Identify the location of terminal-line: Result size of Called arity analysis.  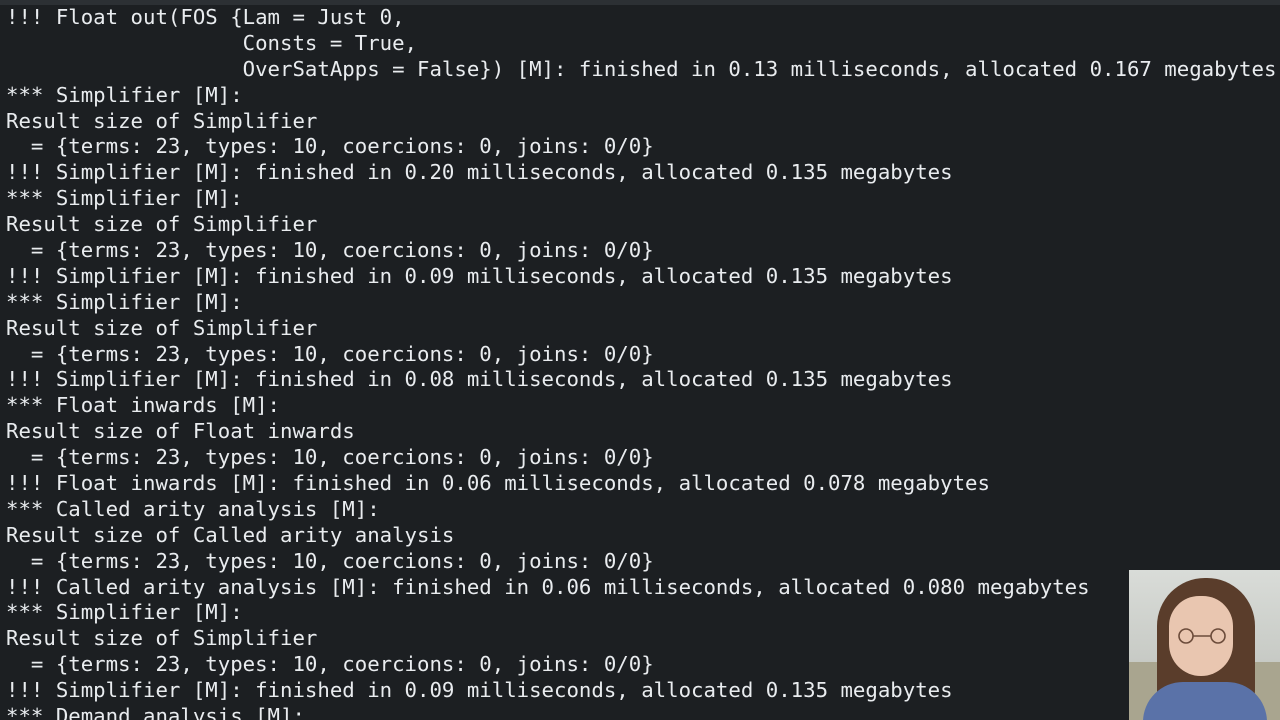
(230, 534).